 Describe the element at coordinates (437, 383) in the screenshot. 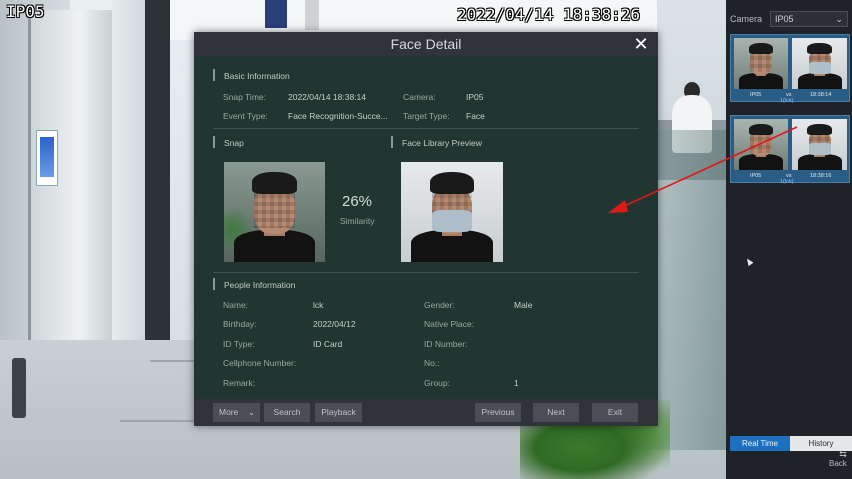

I see `group-label: Group:` at that location.